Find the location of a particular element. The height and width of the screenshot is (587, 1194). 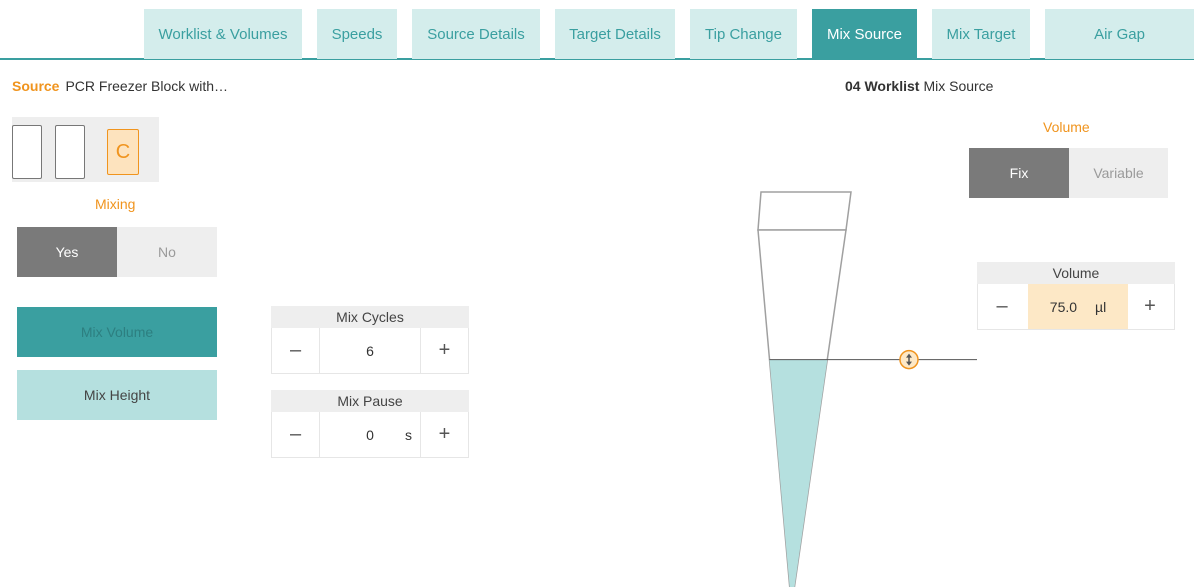

up-down-arrow-icon is located at coordinates (909, 359).